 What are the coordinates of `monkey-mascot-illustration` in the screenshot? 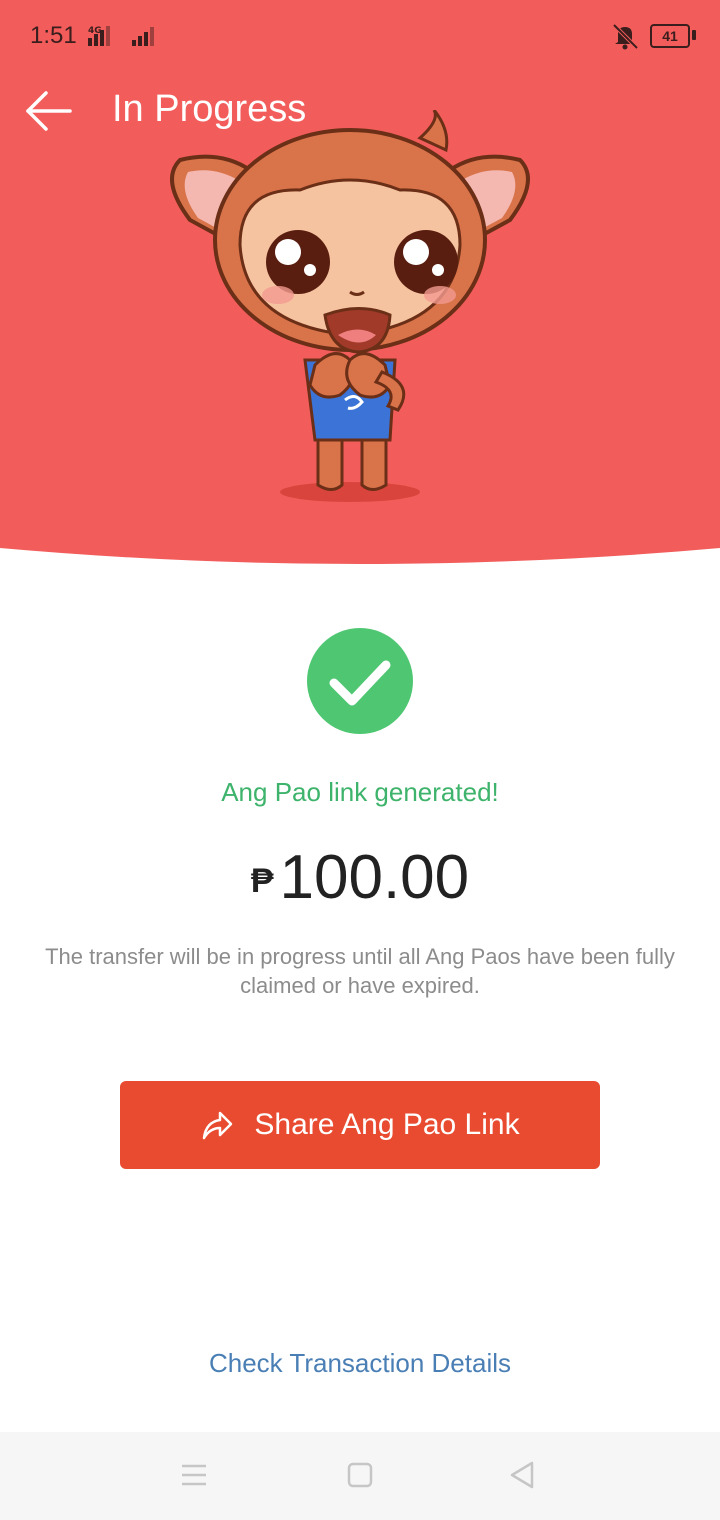 It's located at (350, 306).